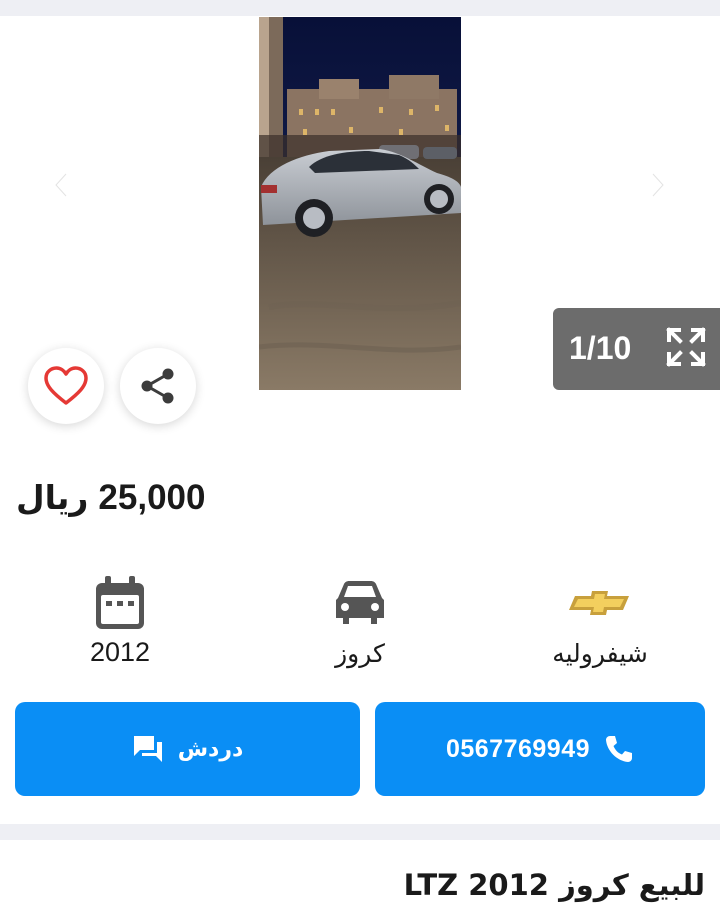  I want to click on spec-model-value: كروز, so click(360, 653).